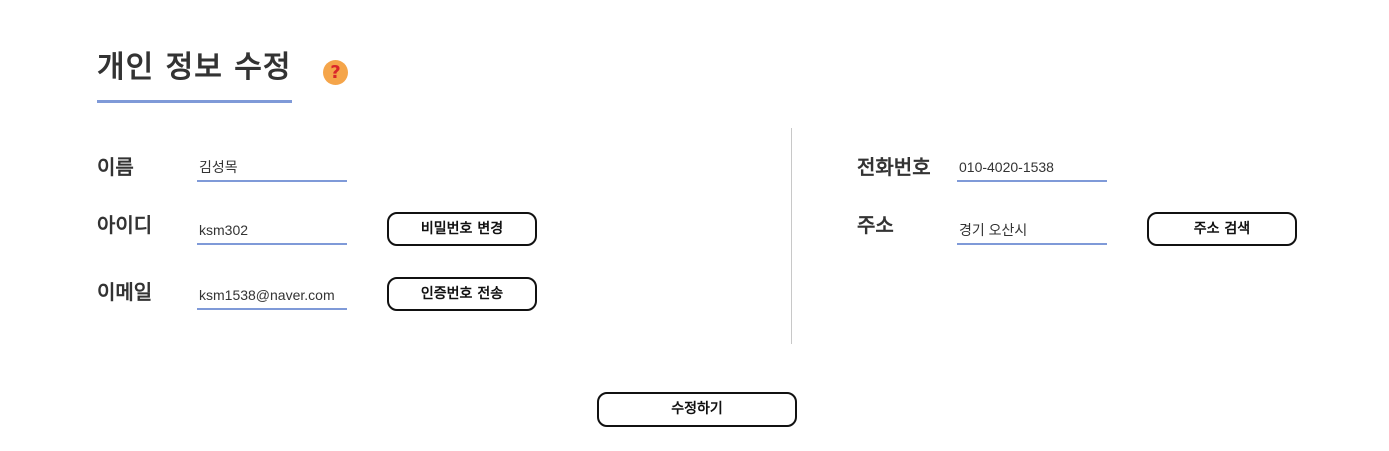 The image size is (1389, 451). Describe the element at coordinates (462, 229) in the screenshot. I see `change-password-button: 비밀번호 변경` at that location.